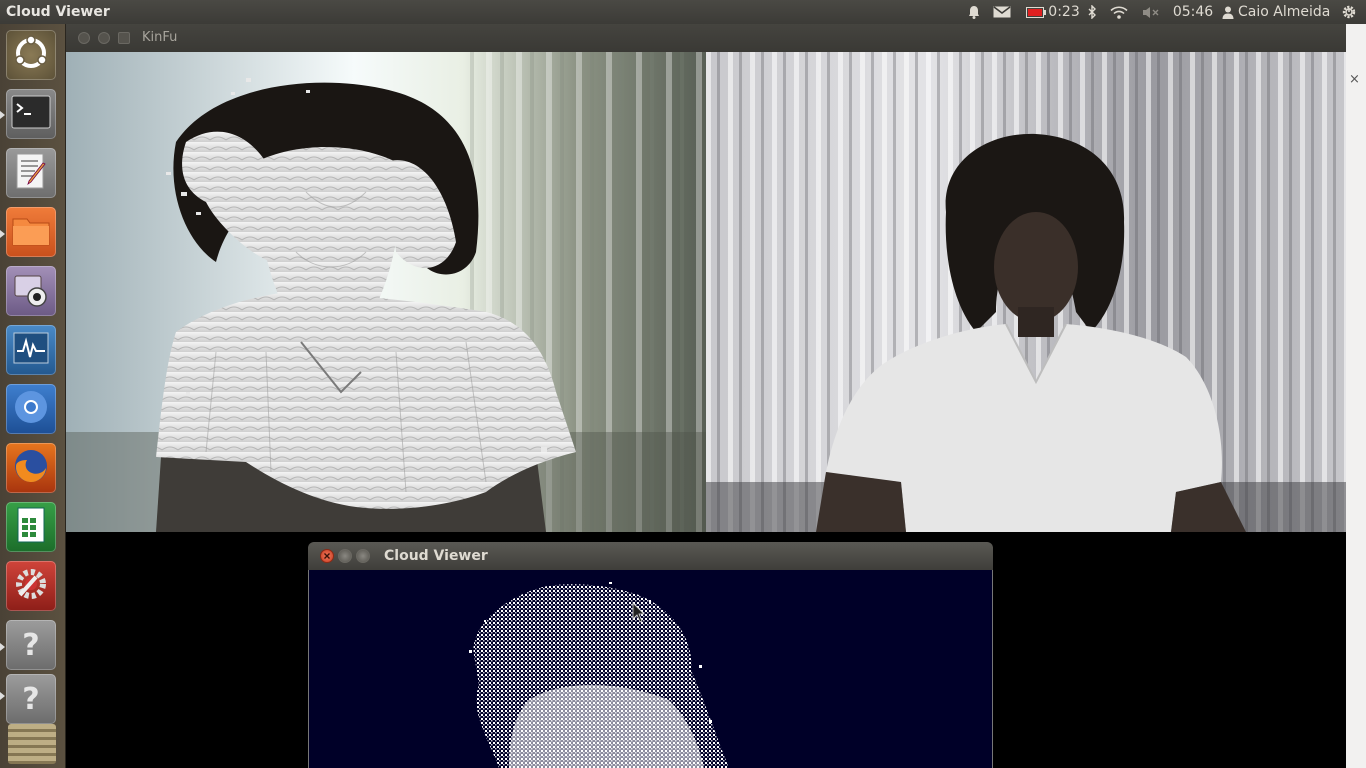 This screenshot has width=1366, height=768. Describe the element at coordinates (124, 38) in the screenshot. I see `kinfu-maximize-button` at that location.